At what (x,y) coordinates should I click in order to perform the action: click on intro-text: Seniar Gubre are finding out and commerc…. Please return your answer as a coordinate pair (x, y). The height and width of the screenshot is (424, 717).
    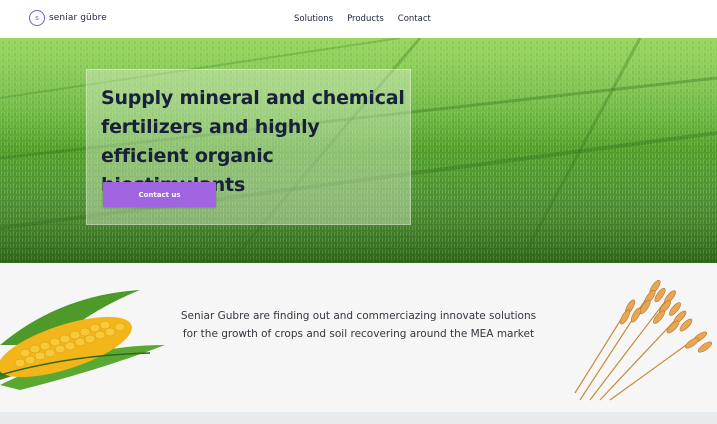
    Looking at the image, I should click on (358, 325).